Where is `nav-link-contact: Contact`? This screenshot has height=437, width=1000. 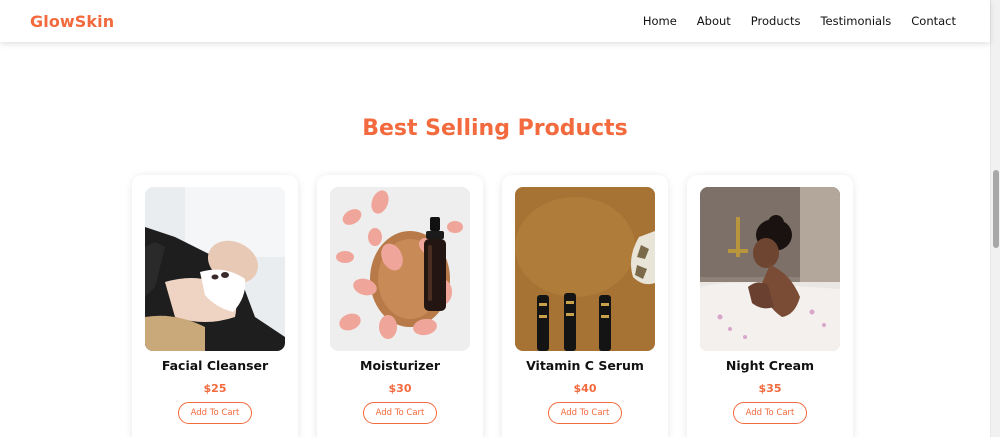
nav-link-contact: Contact is located at coordinates (933, 21).